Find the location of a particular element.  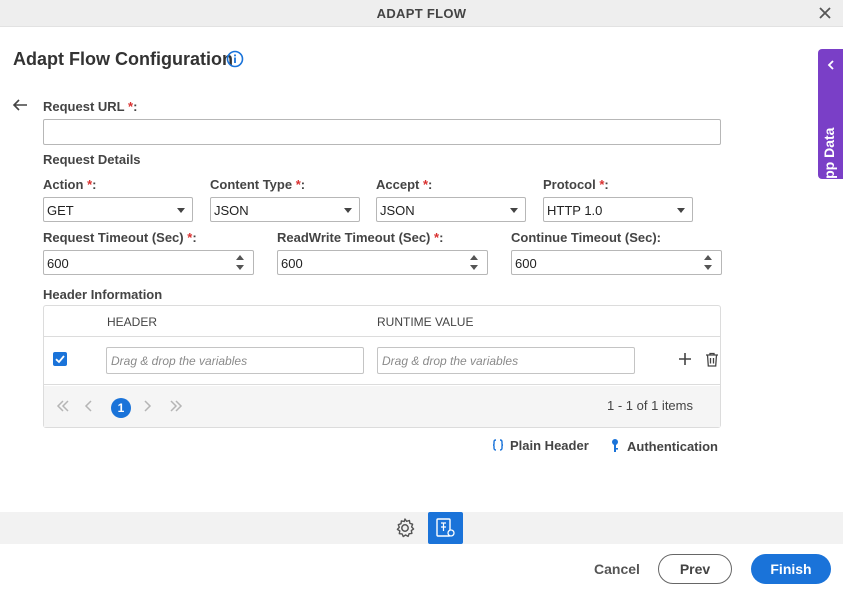

grid-header-row: HEADER RUNTIME VALUE is located at coordinates (382, 321).